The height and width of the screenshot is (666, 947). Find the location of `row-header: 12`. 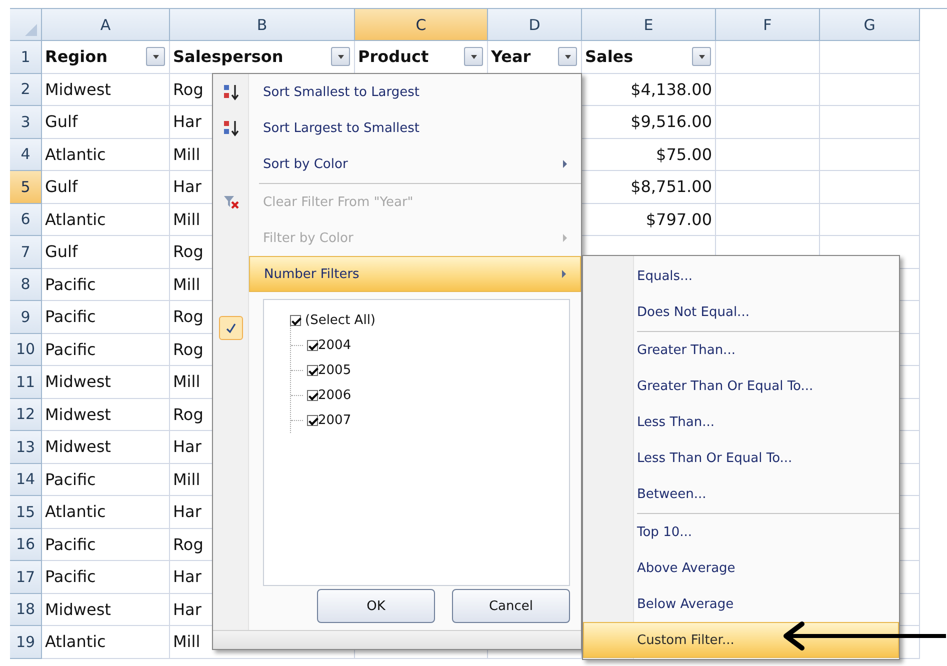

row-header: 12 is located at coordinates (26, 414).